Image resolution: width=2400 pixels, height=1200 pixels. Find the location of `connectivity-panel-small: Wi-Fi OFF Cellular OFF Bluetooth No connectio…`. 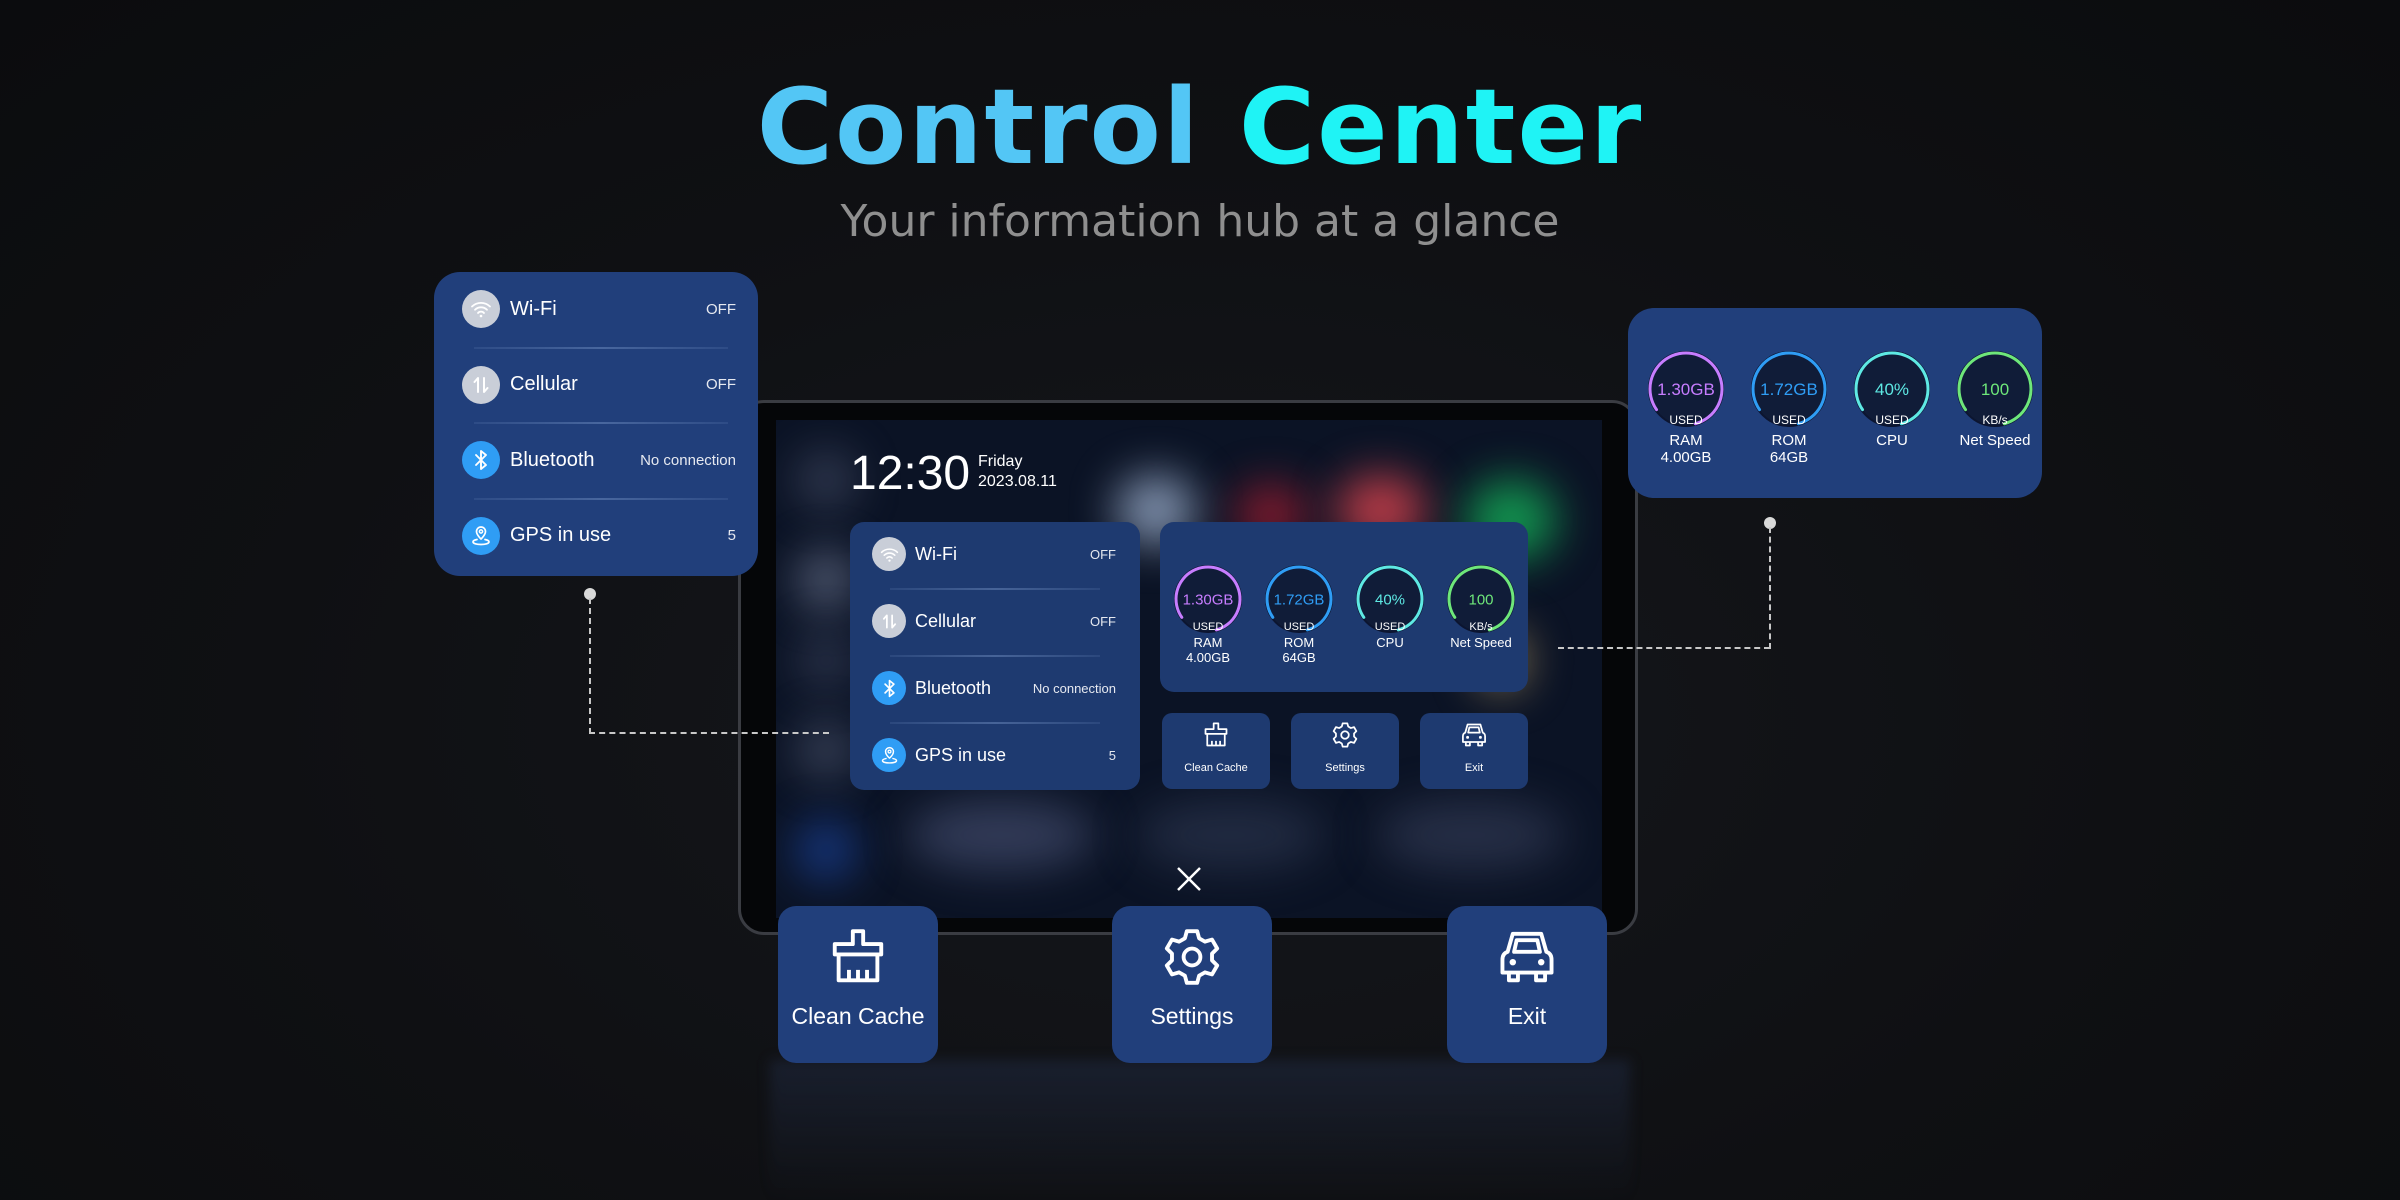

connectivity-panel-small: Wi-Fi OFF Cellular OFF Bluetooth No connectio… is located at coordinates (995, 656).